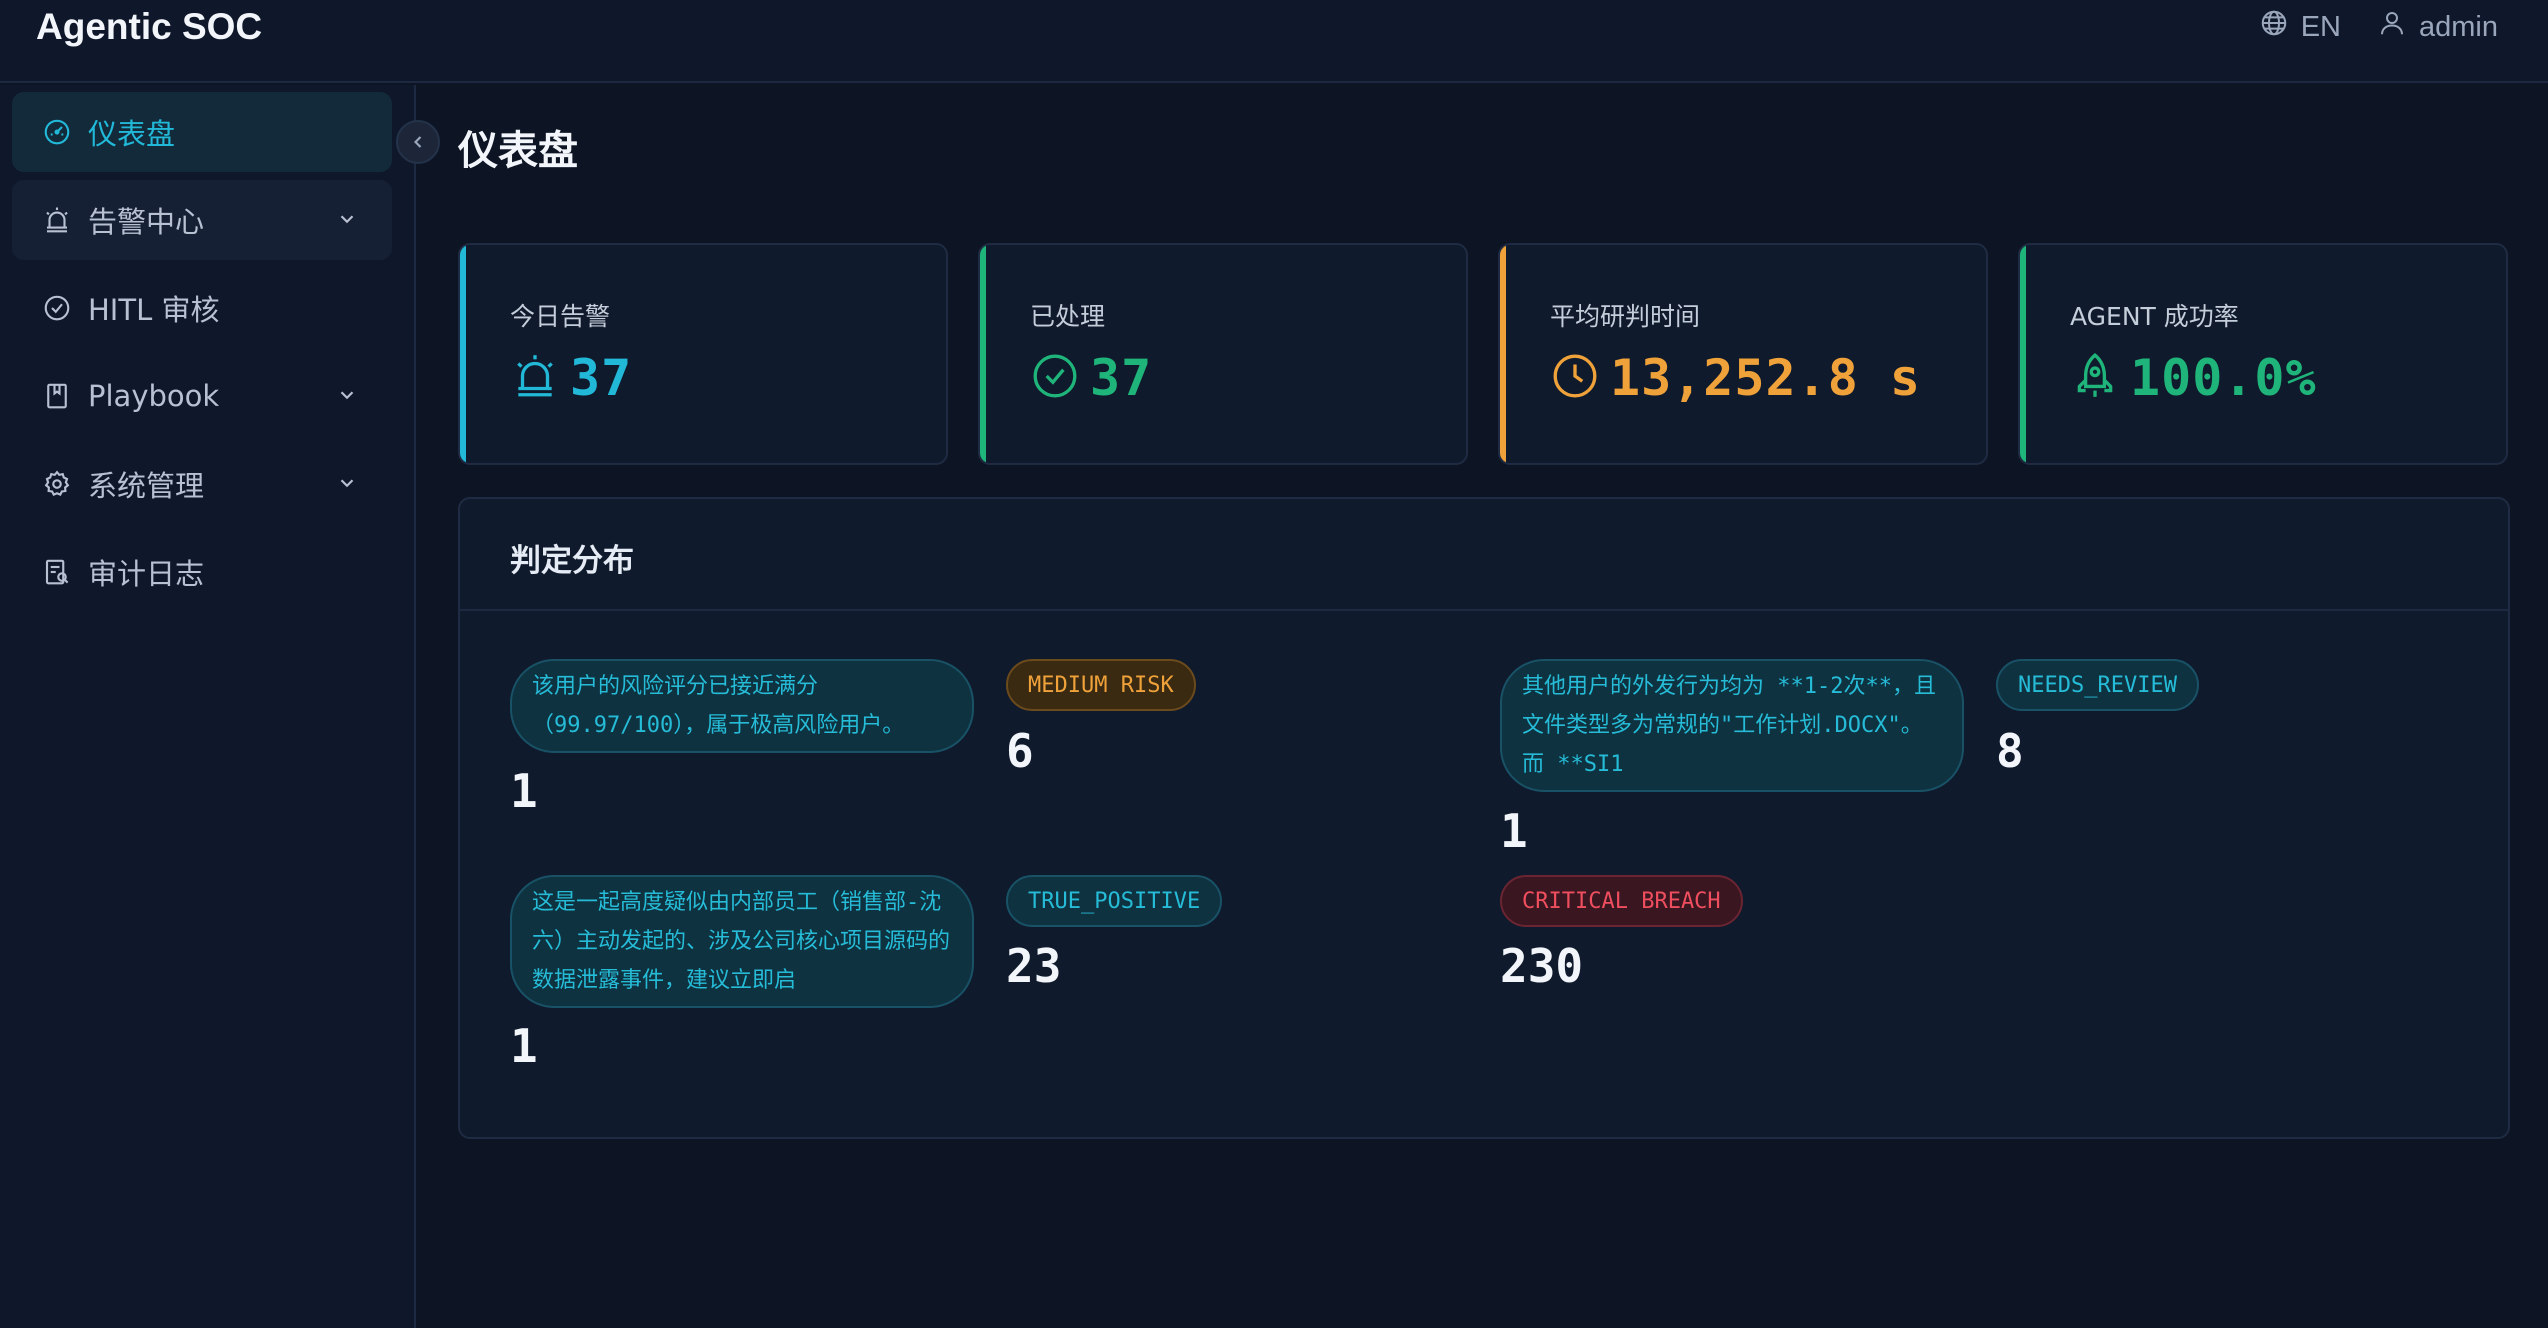 Image resolution: width=2548 pixels, height=1328 pixels. What do you see at coordinates (57, 484) in the screenshot?
I see `gear-icon` at bounding box center [57, 484].